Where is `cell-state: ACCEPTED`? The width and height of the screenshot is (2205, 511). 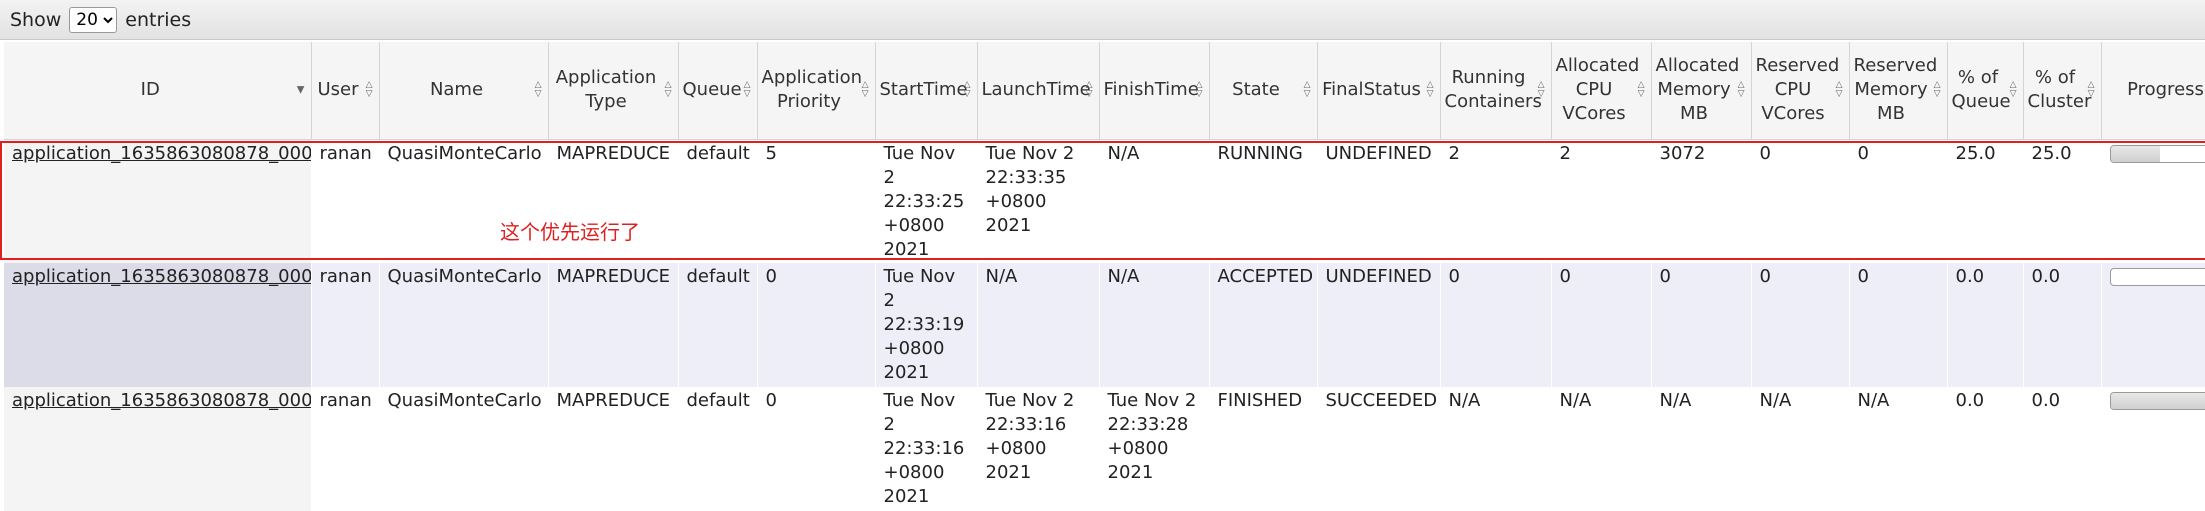 cell-state: ACCEPTED is located at coordinates (1263, 325).